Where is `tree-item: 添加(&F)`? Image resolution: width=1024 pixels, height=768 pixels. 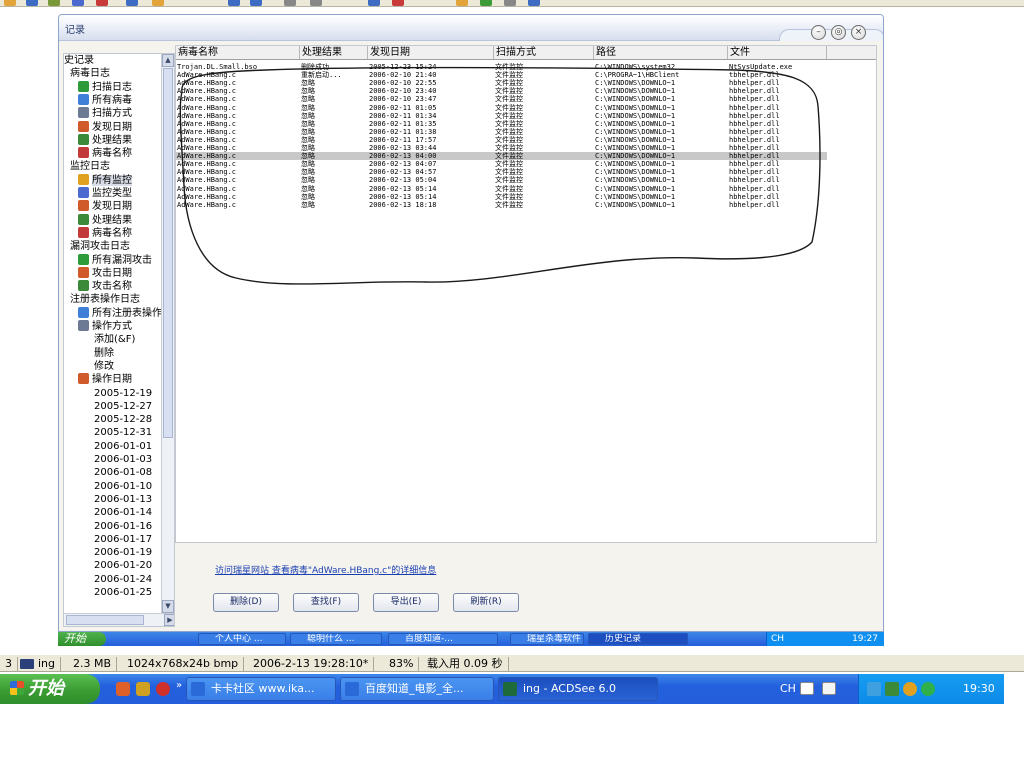
tree-item: 添加(&F) is located at coordinates (114, 339).